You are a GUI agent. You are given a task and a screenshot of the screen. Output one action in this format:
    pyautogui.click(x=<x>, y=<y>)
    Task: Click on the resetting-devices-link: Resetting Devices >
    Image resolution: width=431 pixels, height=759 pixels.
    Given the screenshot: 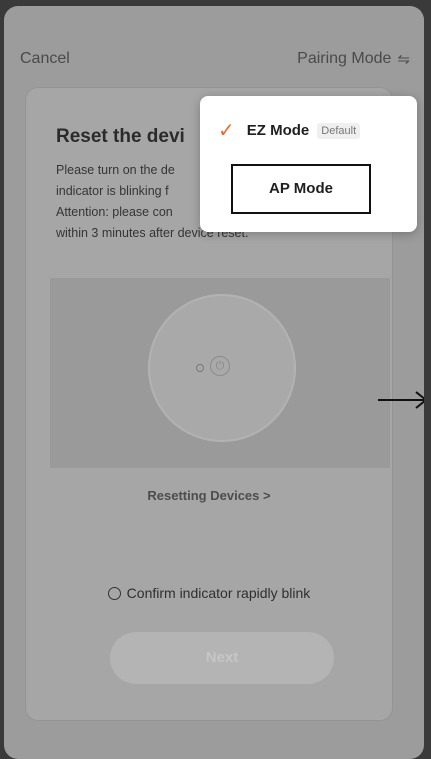 What is the action you would take?
    pyautogui.click(x=209, y=495)
    